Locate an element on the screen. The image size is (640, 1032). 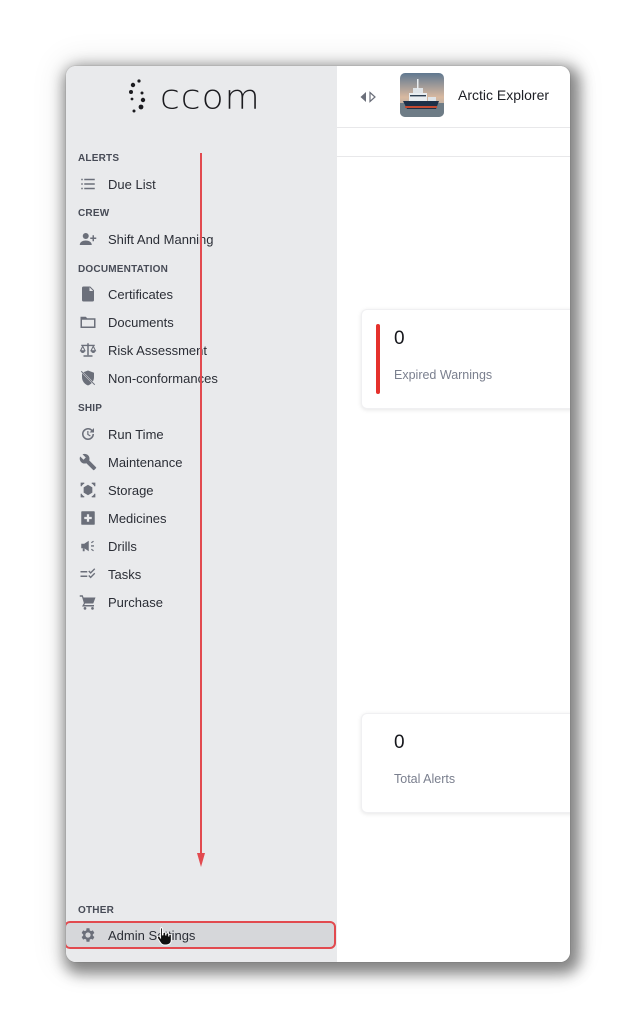
logo: ccom is located at coordinates (194, 98).